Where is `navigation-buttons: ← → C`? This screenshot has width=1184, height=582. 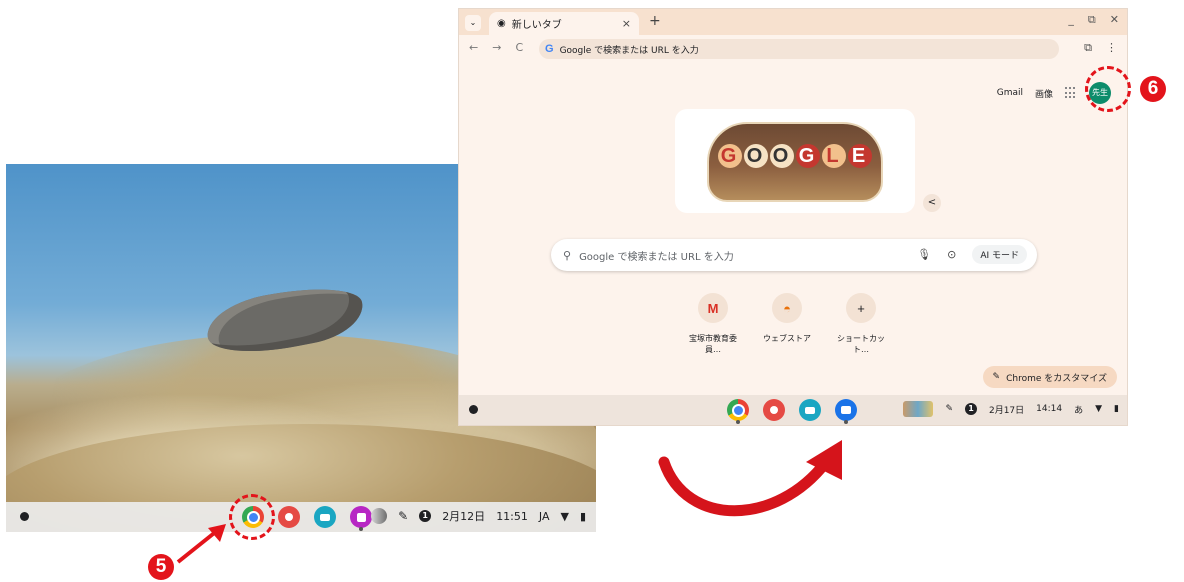
navigation-buttons: ← → C is located at coordinates (496, 47).